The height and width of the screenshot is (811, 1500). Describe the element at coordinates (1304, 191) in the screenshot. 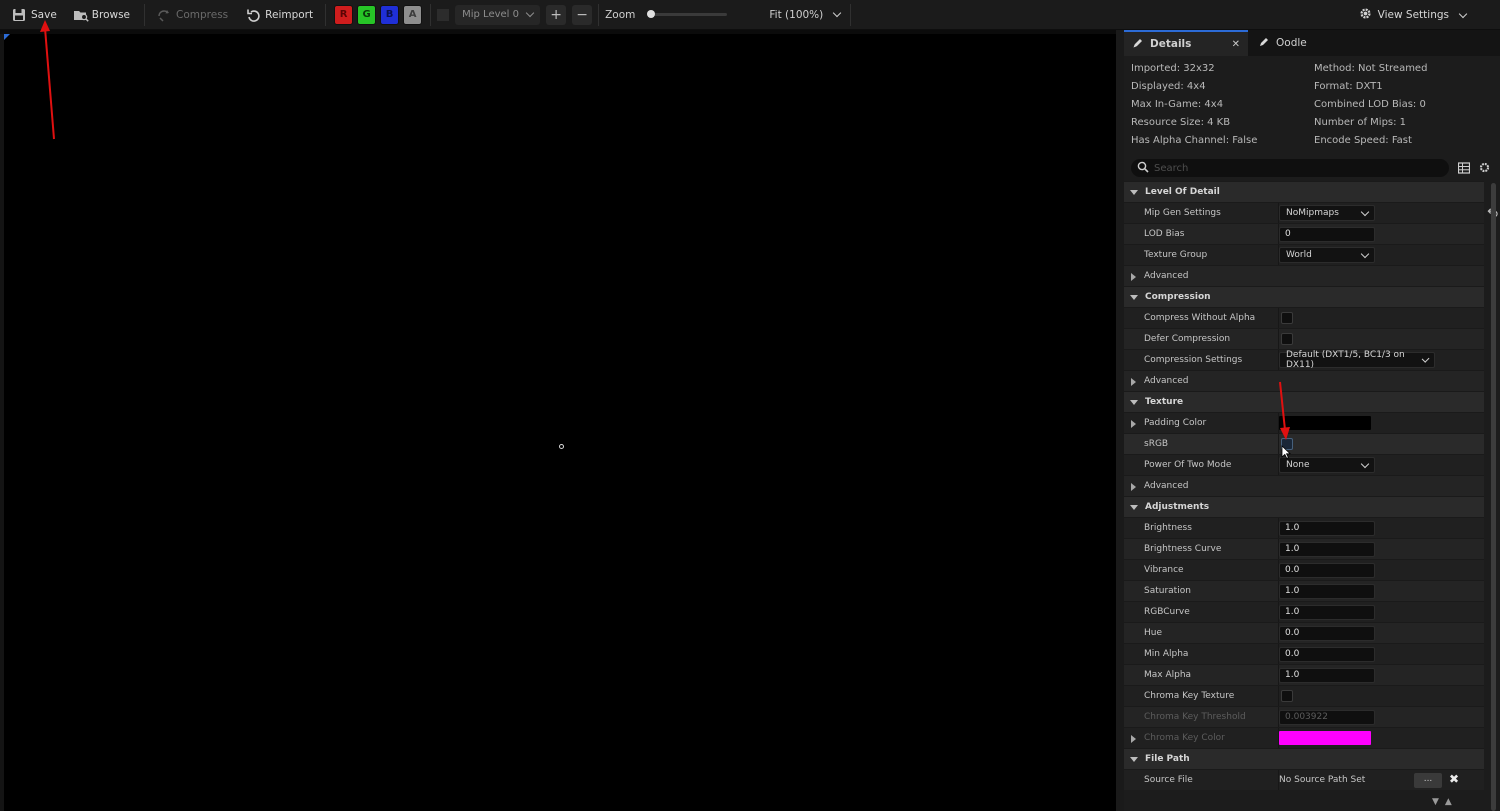

I see `section-level-of-detail: Level Of Detail` at that location.